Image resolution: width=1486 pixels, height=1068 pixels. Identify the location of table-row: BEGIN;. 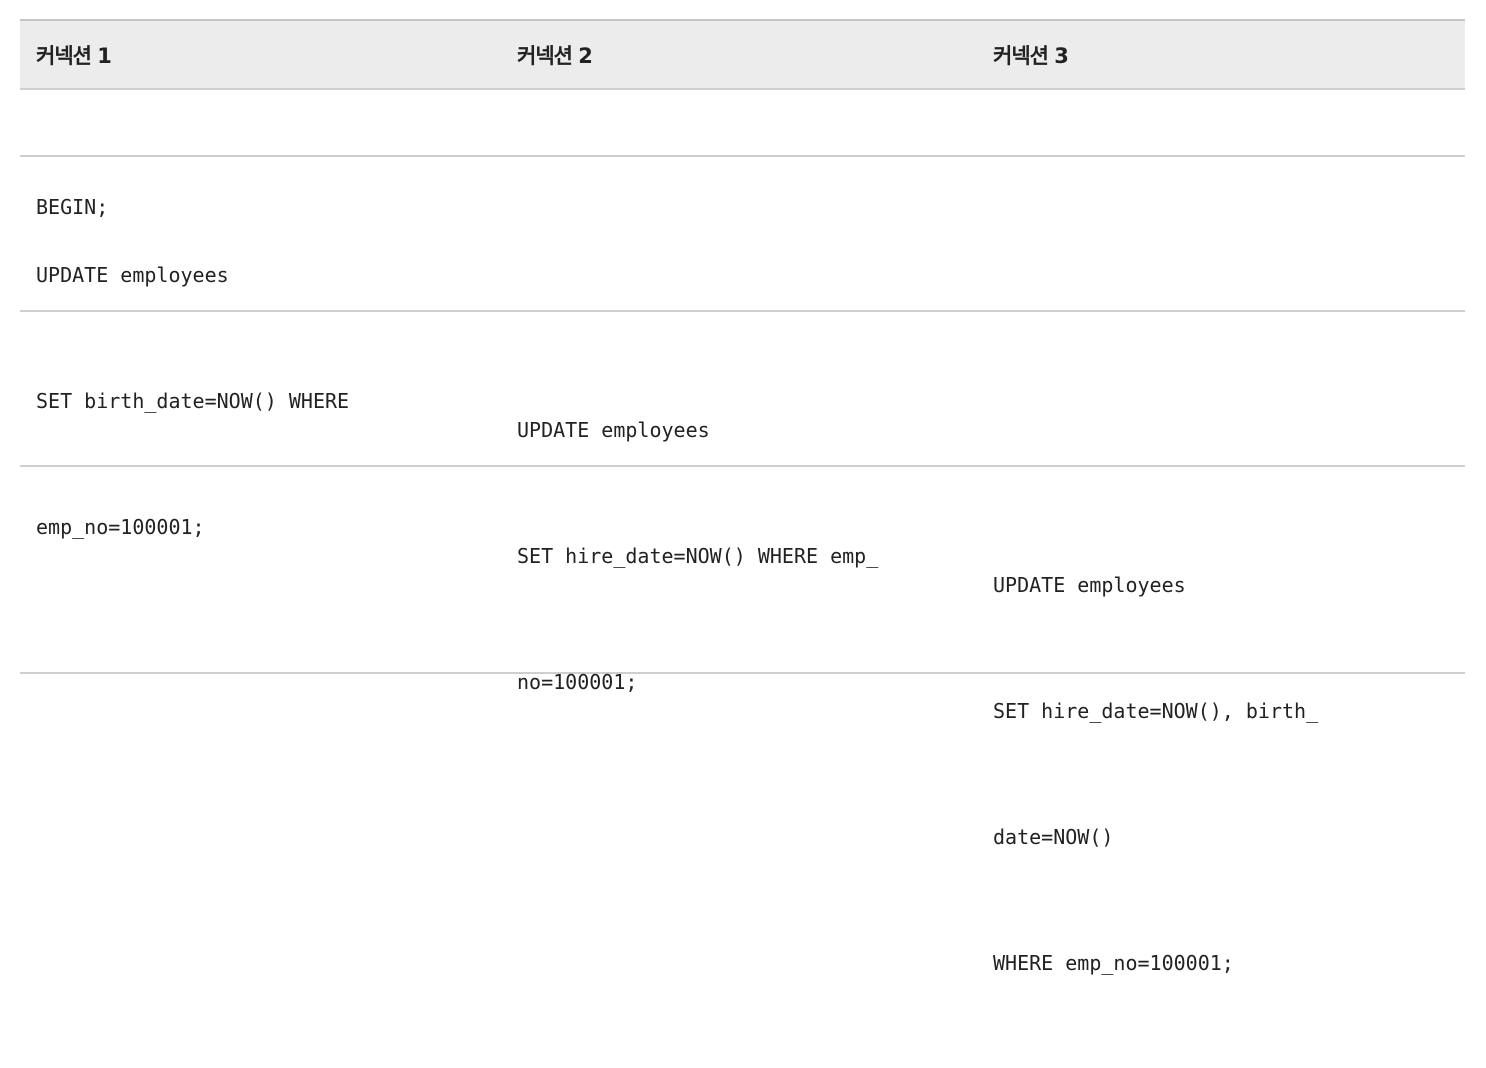
(742, 154).